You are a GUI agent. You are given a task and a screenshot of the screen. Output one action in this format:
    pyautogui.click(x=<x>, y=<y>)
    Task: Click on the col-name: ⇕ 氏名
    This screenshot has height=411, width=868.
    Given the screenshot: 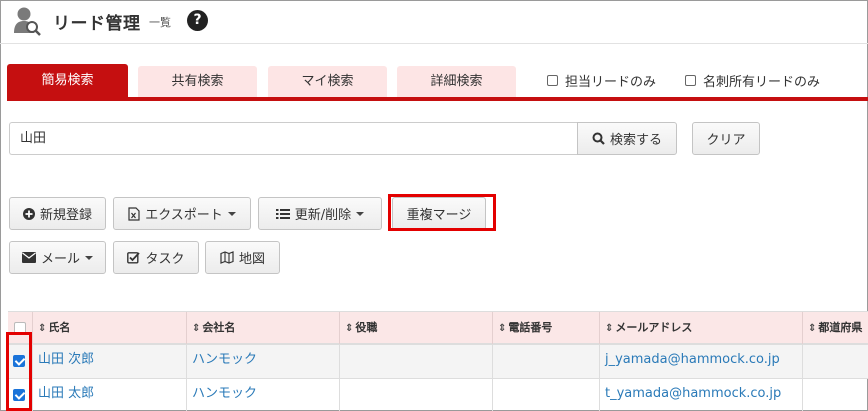 What is the action you would take?
    pyautogui.click(x=109, y=328)
    